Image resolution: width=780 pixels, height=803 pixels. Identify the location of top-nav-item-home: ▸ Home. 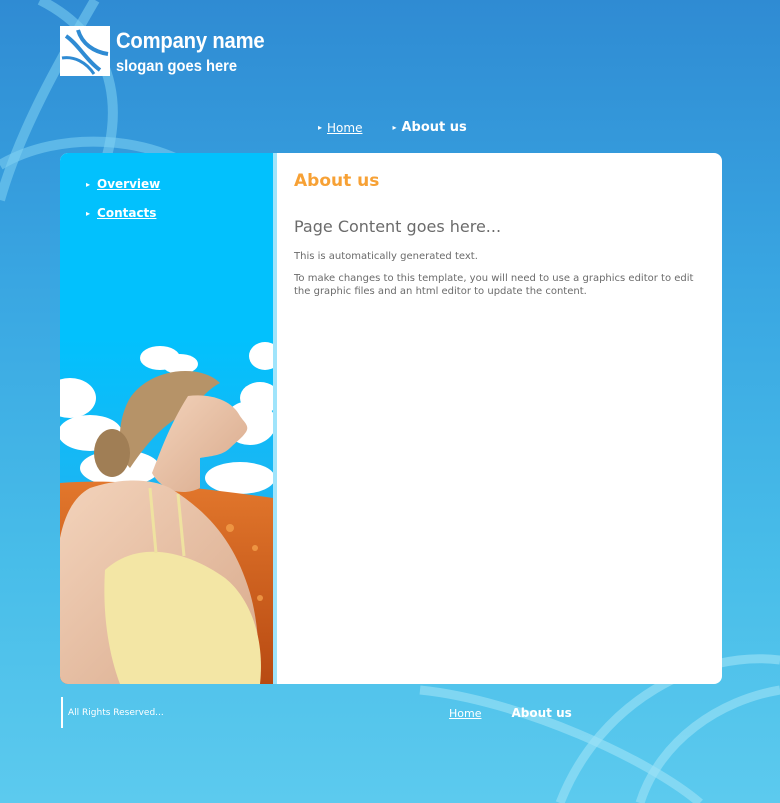
(340, 128).